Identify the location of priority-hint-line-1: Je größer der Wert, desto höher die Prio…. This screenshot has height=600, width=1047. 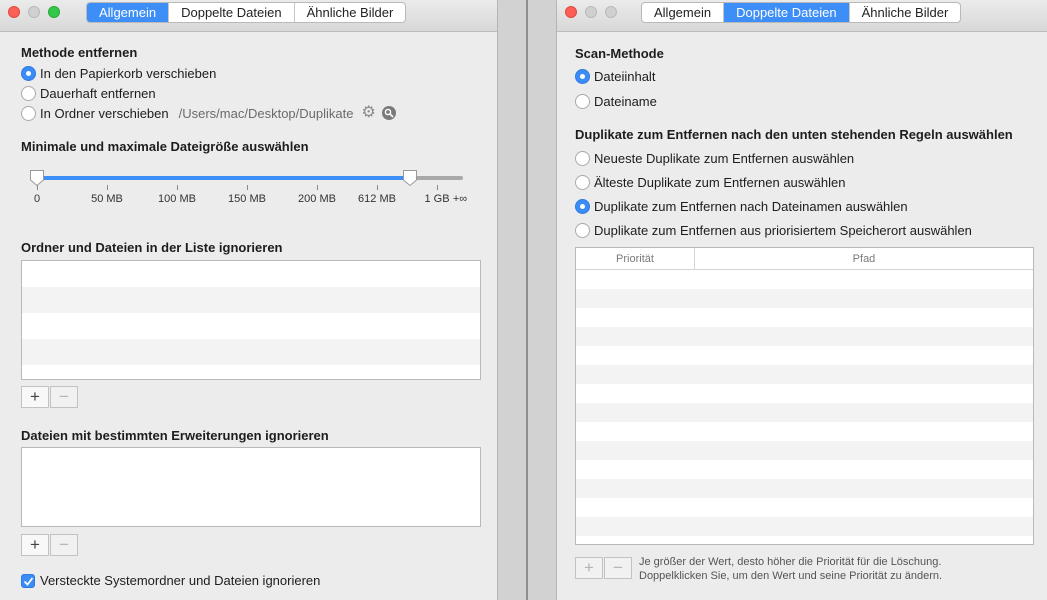
(790, 562).